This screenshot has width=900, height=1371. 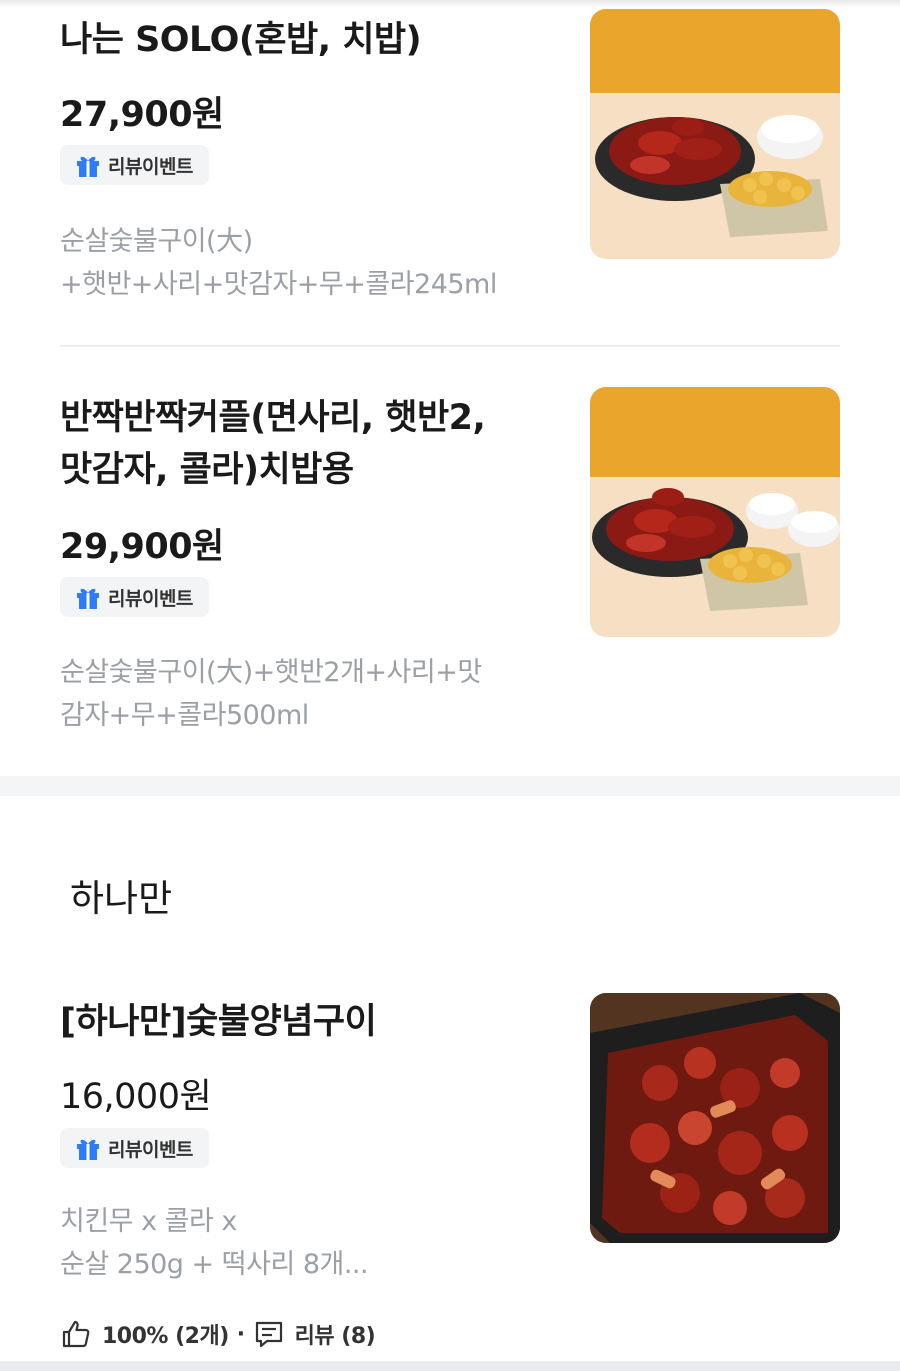 I want to click on thumbs-up-icon, so click(x=76, y=1334).